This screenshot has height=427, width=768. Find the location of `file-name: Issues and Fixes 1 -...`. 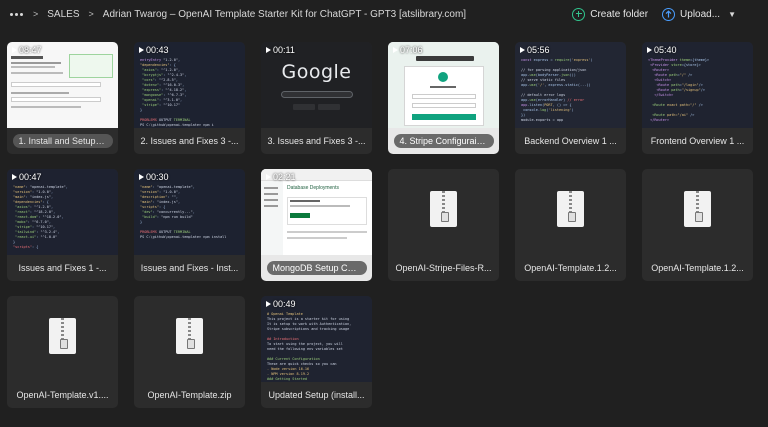

file-name: Issues and Fixes 1 -... is located at coordinates (62, 268).